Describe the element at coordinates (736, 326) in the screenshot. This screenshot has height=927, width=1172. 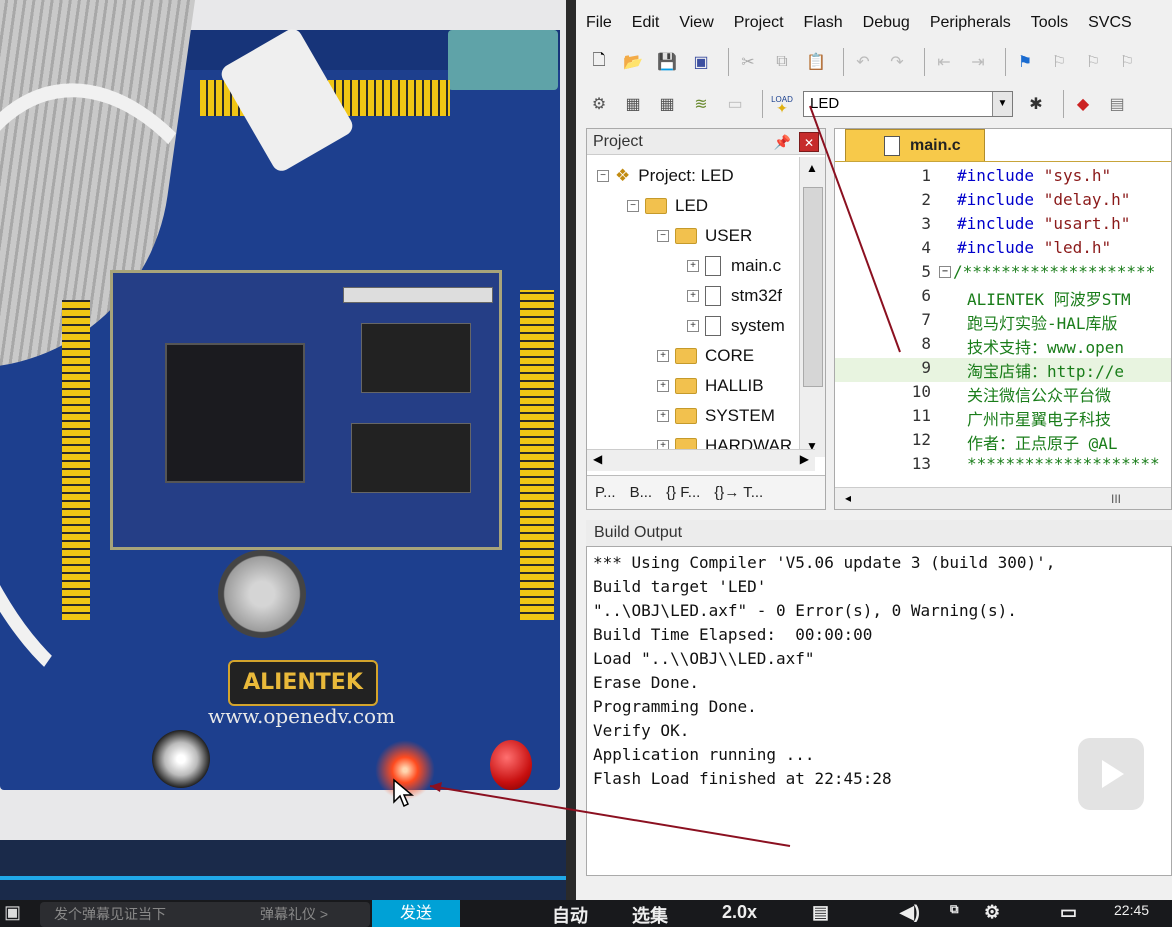
I see `tree-item-system-file: + system` at that location.